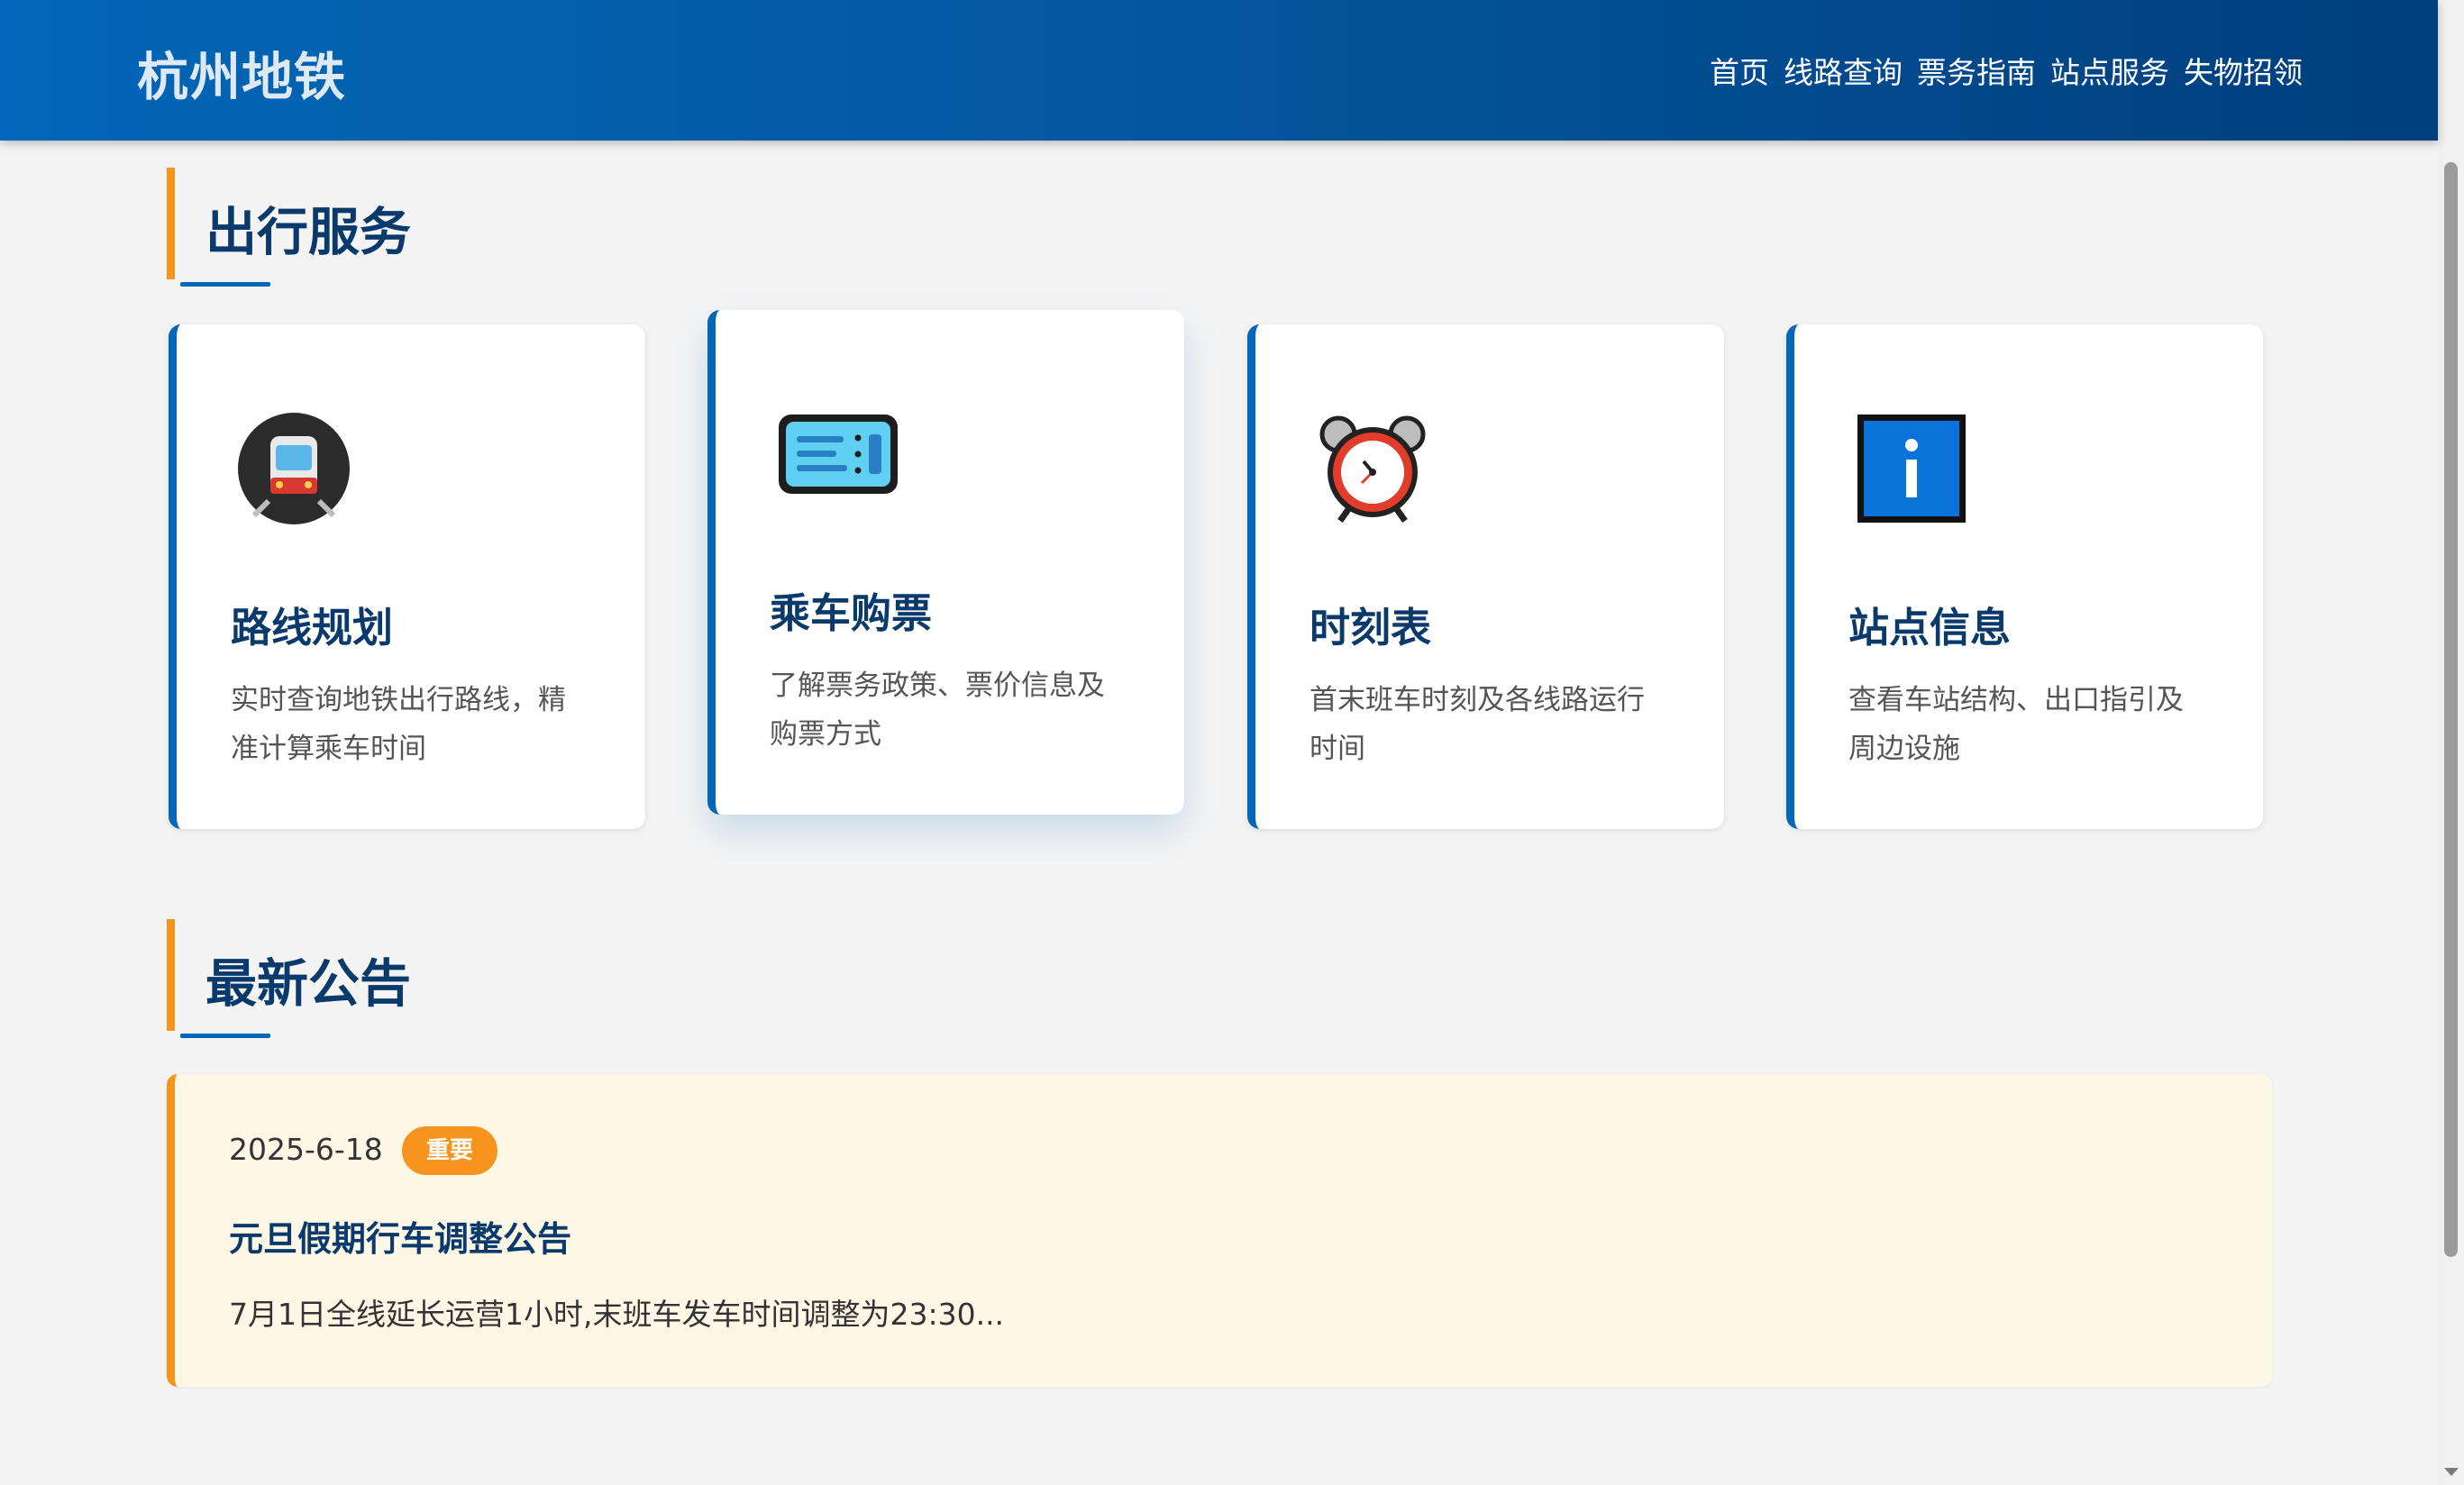  I want to click on services-section-title: 出行服务, so click(289, 227).